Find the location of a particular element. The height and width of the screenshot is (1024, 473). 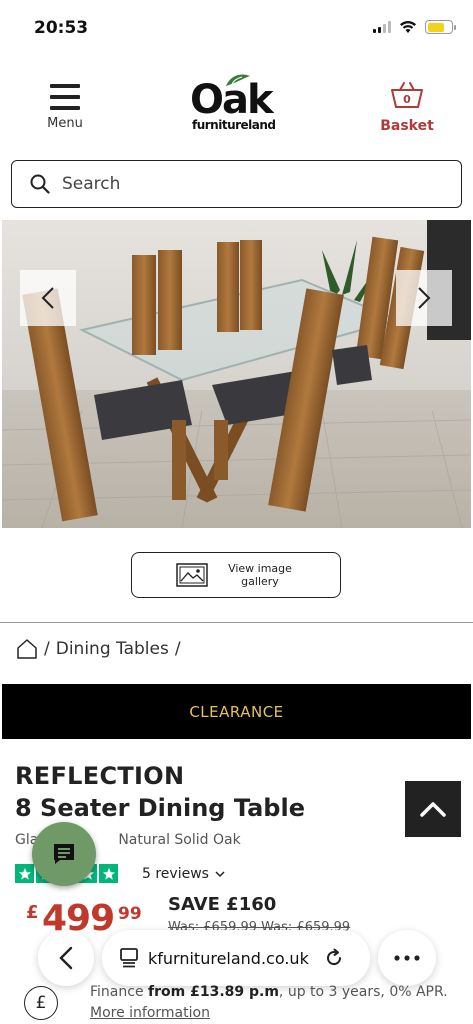

finance-prefix: Finance is located at coordinates (119, 992).